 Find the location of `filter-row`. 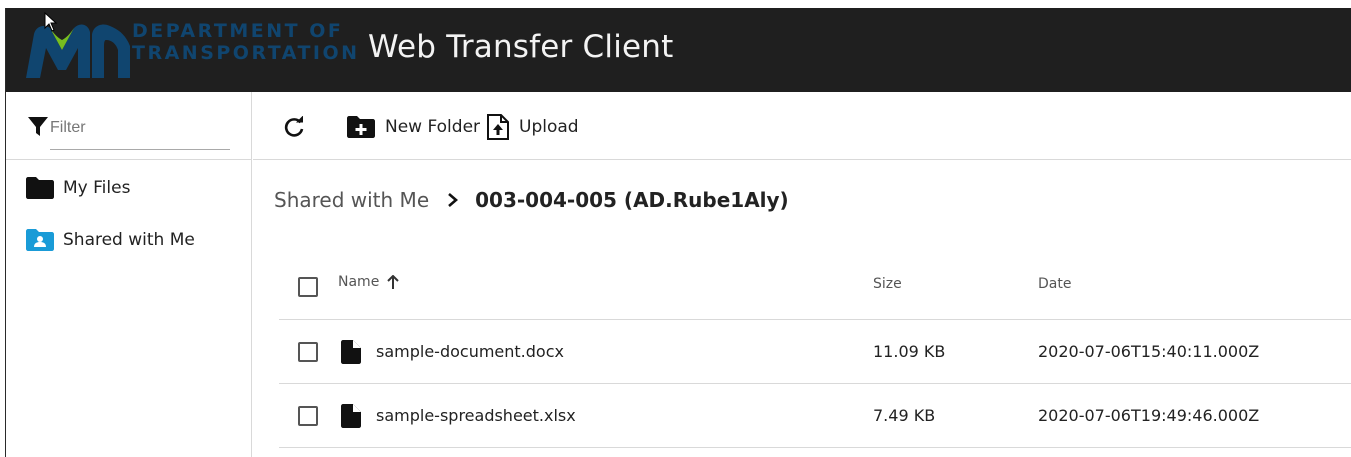

filter-row is located at coordinates (129, 126).